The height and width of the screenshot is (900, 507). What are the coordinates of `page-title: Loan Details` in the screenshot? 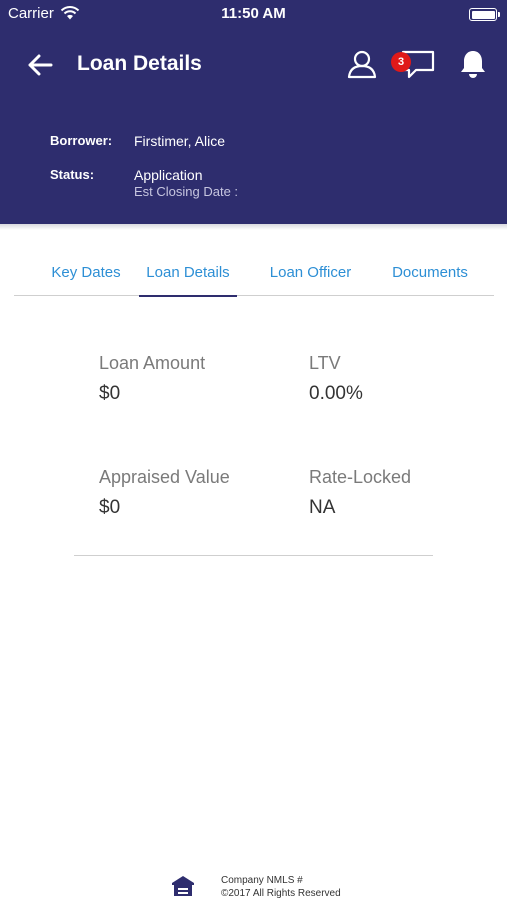 It's located at (139, 63).